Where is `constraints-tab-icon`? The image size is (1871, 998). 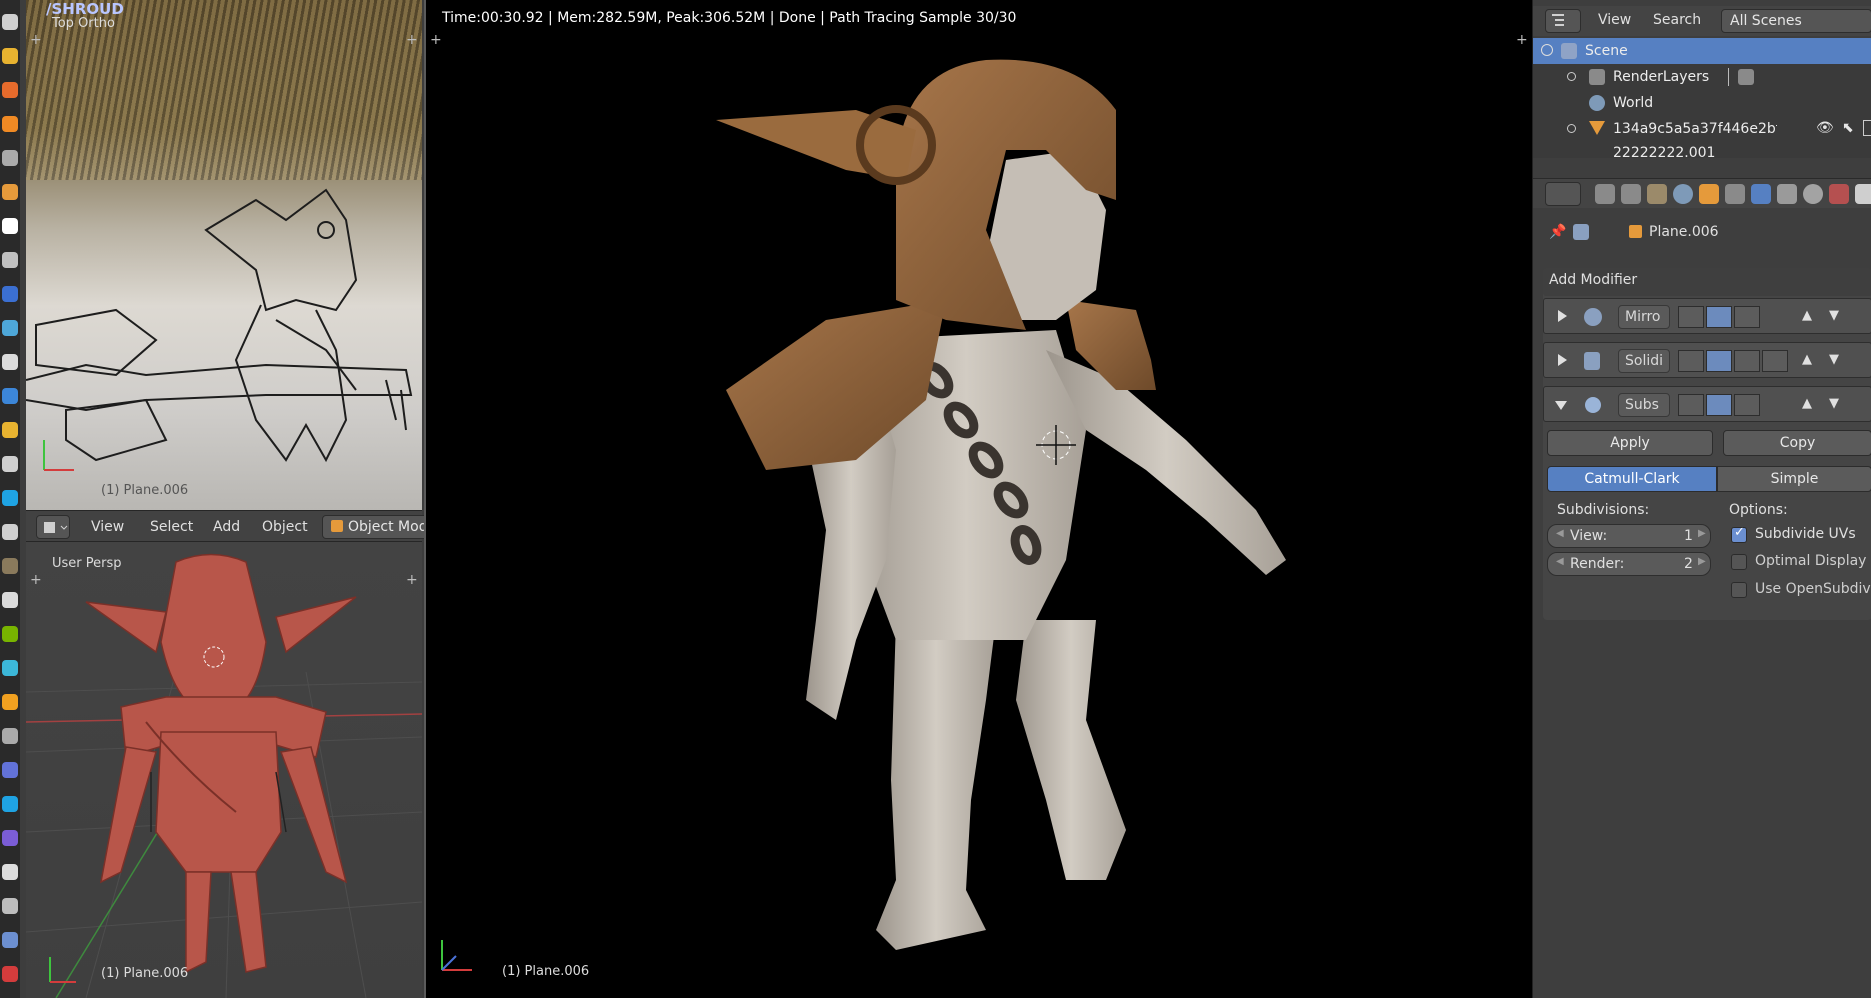 constraints-tab-icon is located at coordinates (1735, 194).